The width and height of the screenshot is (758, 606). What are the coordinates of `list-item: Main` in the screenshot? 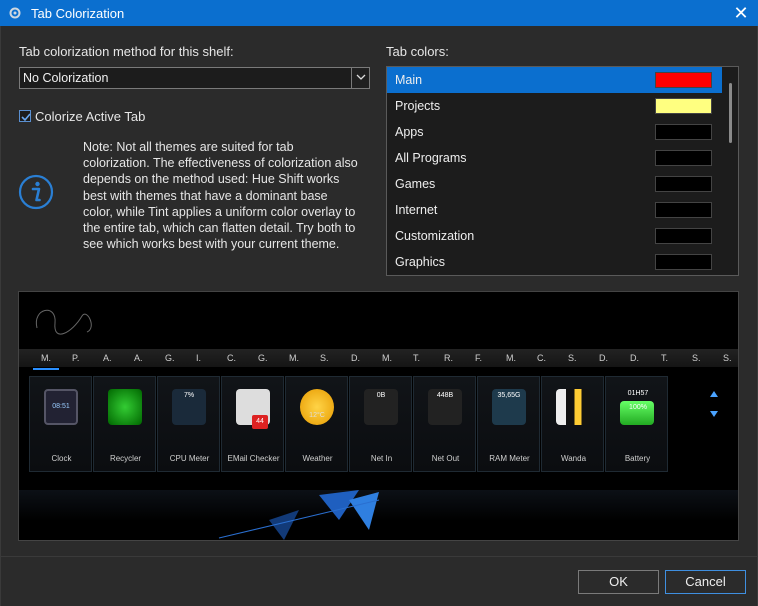 It's located at (555, 80).